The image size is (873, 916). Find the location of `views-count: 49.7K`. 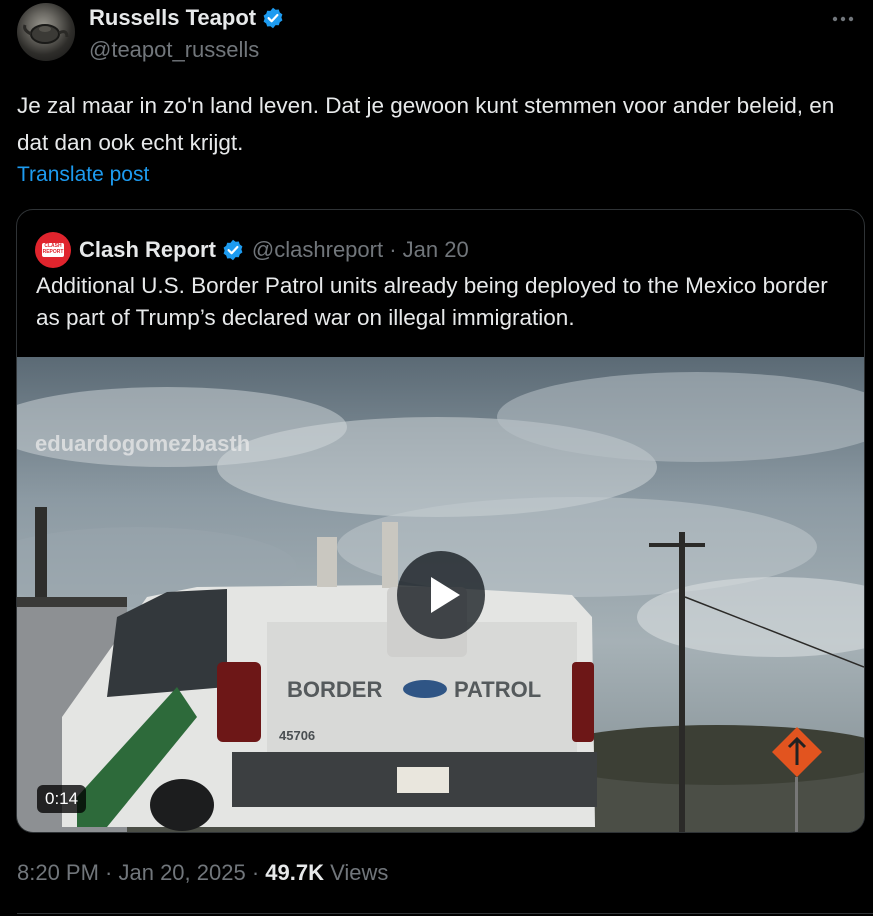

views-count: 49.7K is located at coordinates (294, 872).